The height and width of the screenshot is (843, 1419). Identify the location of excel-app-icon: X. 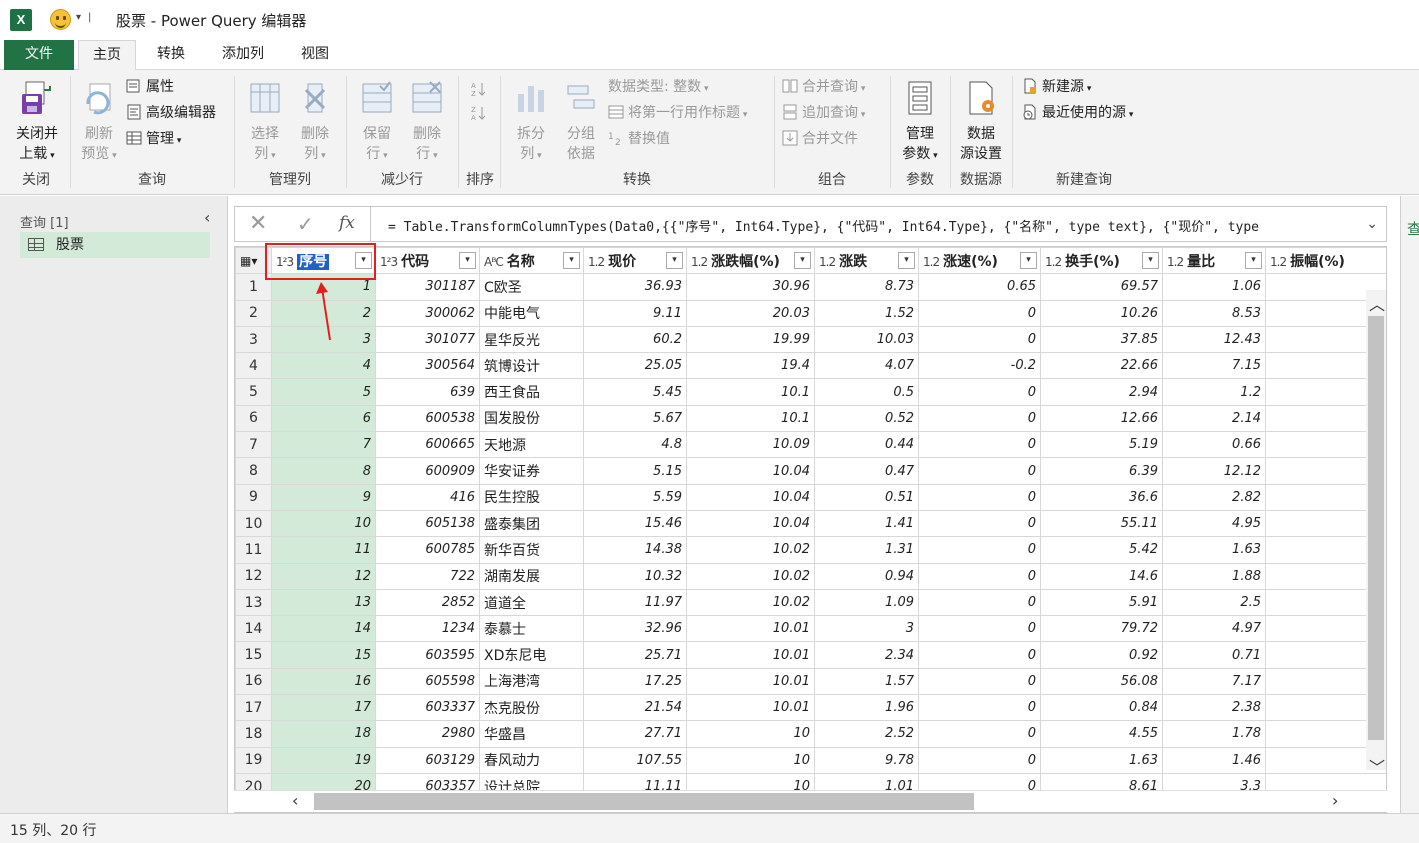
(21, 20).